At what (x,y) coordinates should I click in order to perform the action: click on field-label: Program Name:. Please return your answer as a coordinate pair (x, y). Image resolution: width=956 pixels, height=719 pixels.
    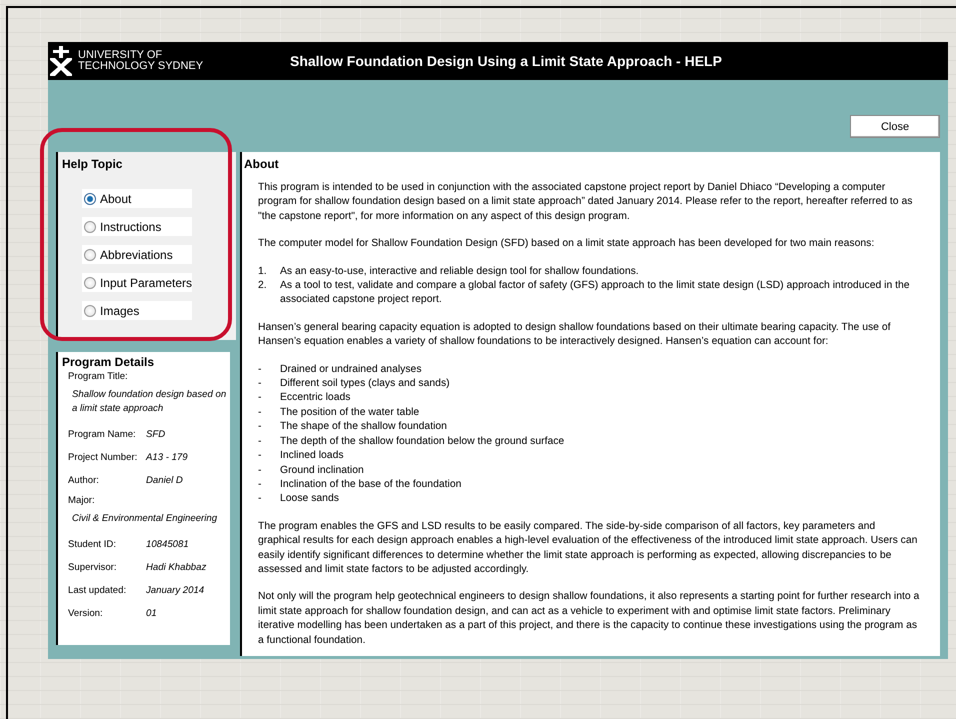
    Looking at the image, I should click on (102, 434).